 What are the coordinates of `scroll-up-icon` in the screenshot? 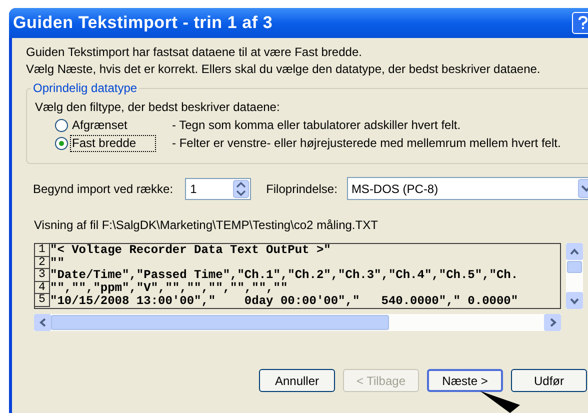 It's located at (574, 252).